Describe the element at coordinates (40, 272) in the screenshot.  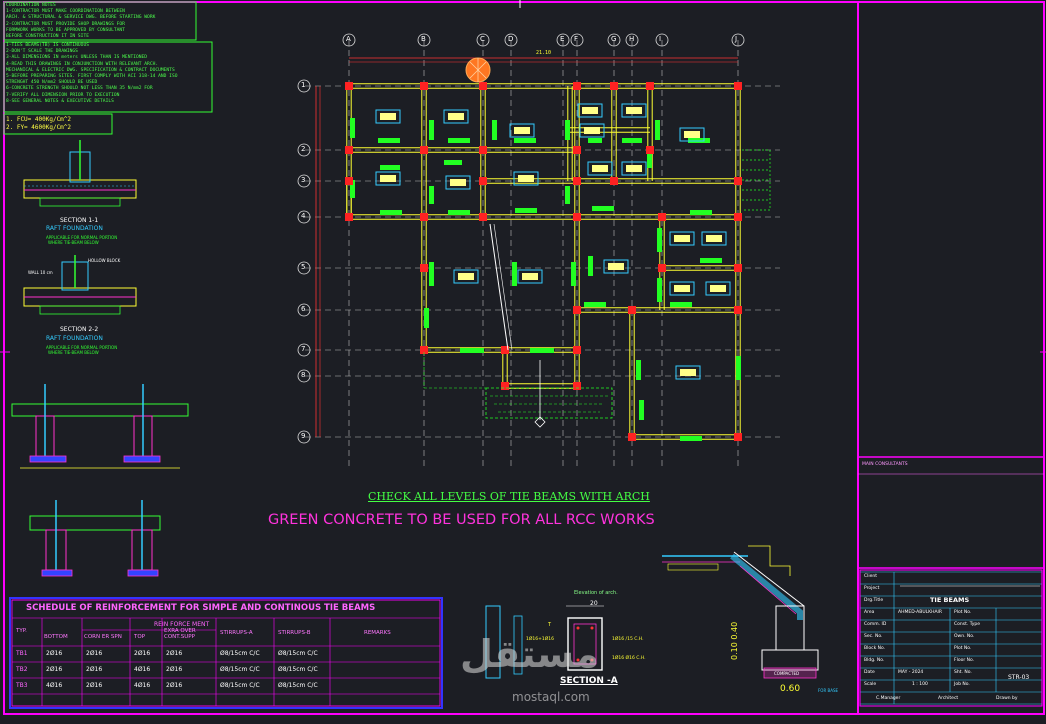
I see `wall-thickness-label: WALL 10 cm` at that location.